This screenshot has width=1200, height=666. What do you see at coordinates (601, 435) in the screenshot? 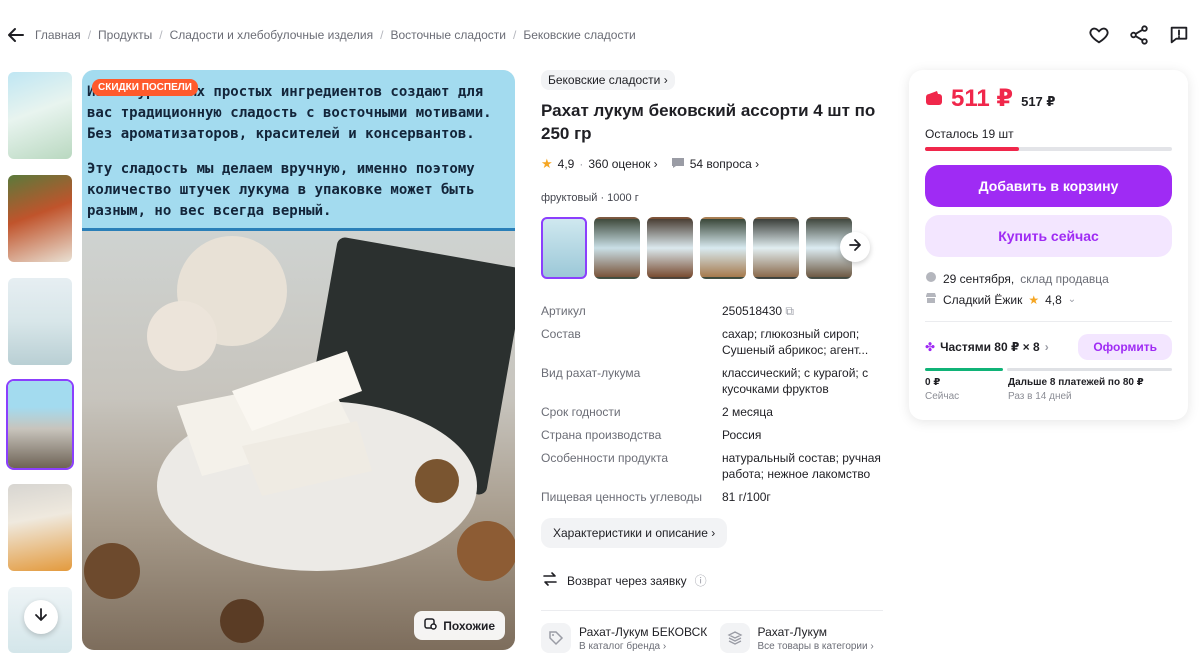
I see `spec-key: Страна производства` at bounding box center [601, 435].